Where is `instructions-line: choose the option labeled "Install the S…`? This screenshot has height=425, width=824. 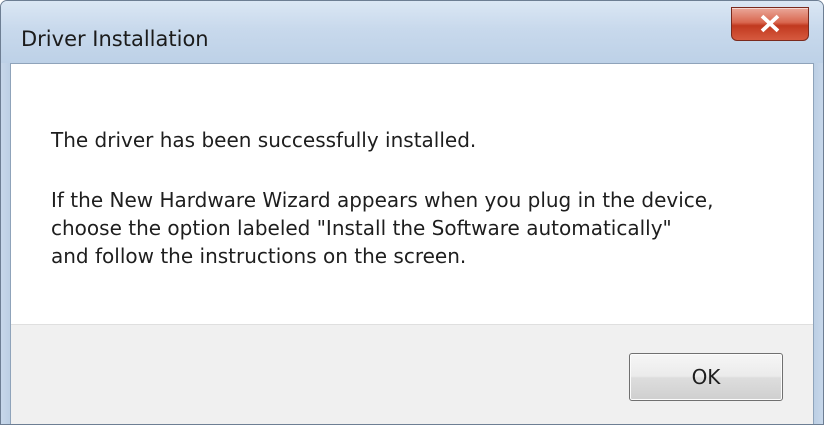 instructions-line: choose the option labeled "Install the S… is located at coordinates (361, 228).